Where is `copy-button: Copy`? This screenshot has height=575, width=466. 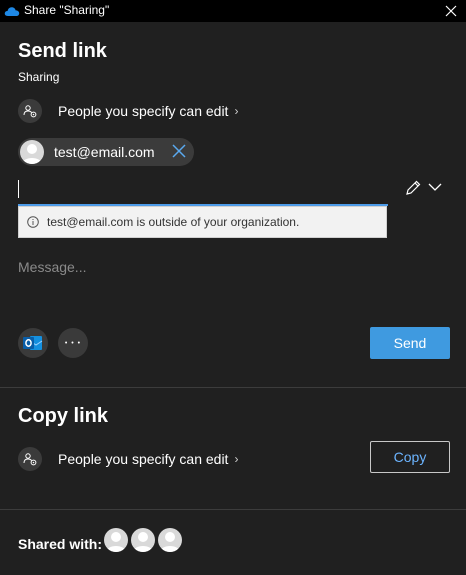 copy-button: Copy is located at coordinates (410, 457).